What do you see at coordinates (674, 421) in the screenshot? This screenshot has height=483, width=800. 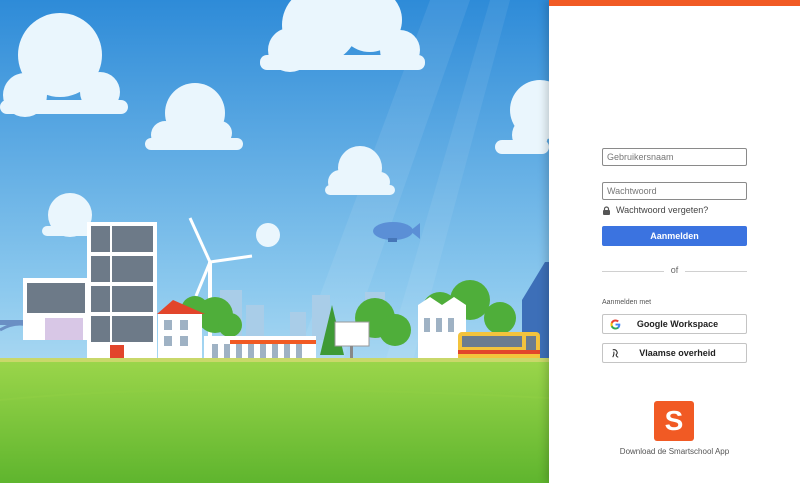 I see `smartschool-app-logo: S` at bounding box center [674, 421].